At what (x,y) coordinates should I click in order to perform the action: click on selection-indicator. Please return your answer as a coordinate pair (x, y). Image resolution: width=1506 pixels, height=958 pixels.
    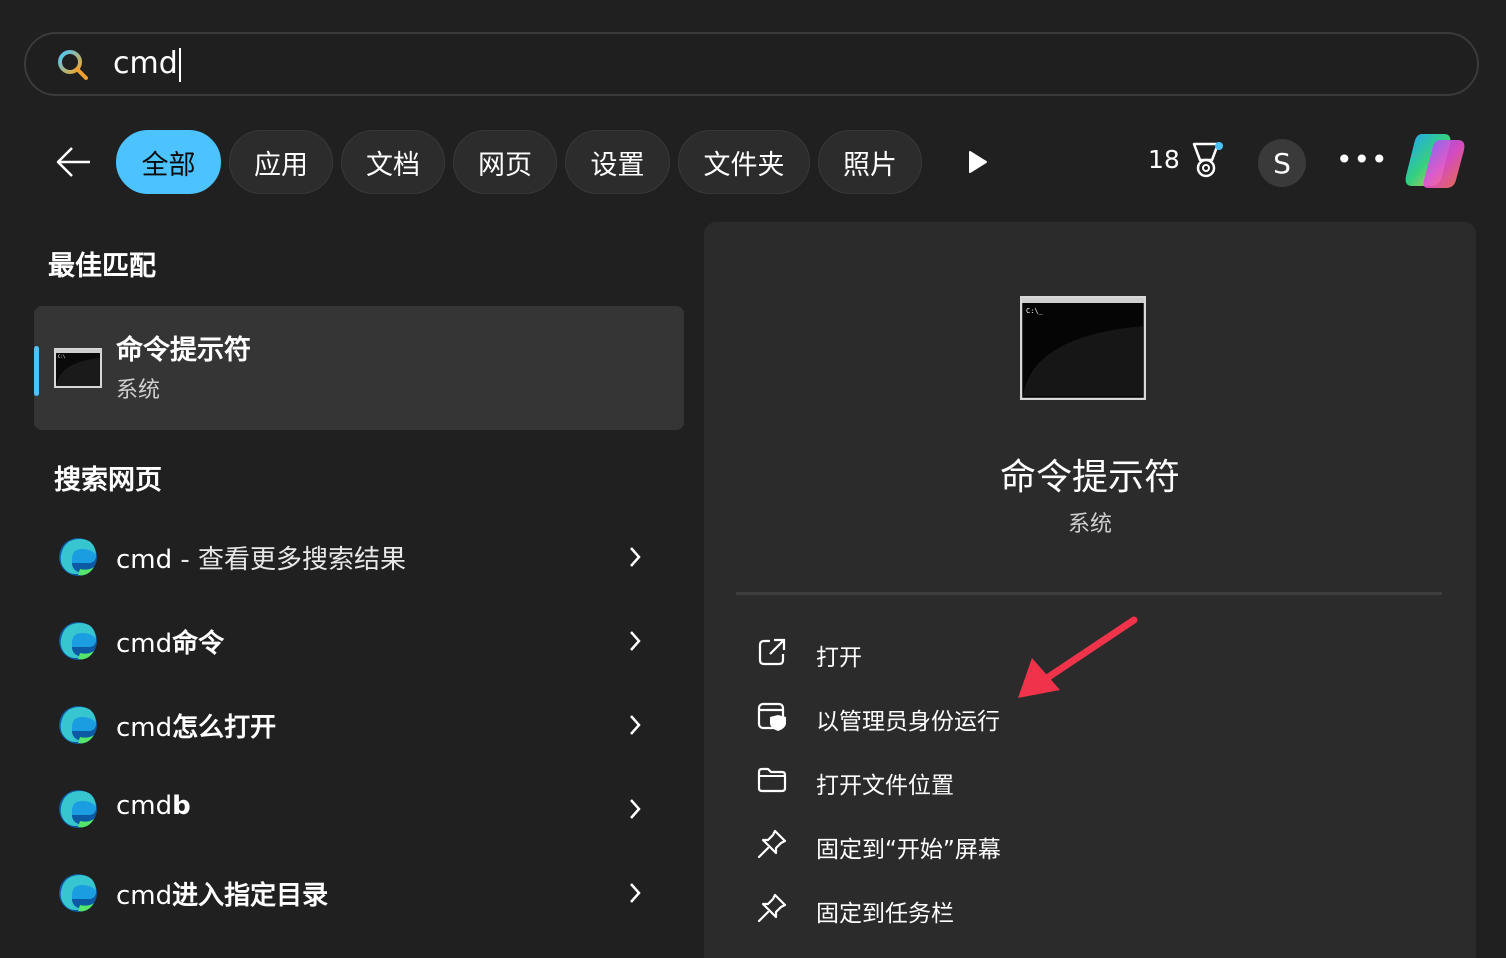
    Looking at the image, I should click on (36, 371).